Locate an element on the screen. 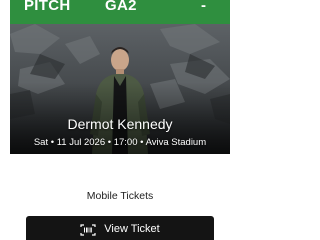  view-ticket-button: View Ticket is located at coordinates (120, 228).